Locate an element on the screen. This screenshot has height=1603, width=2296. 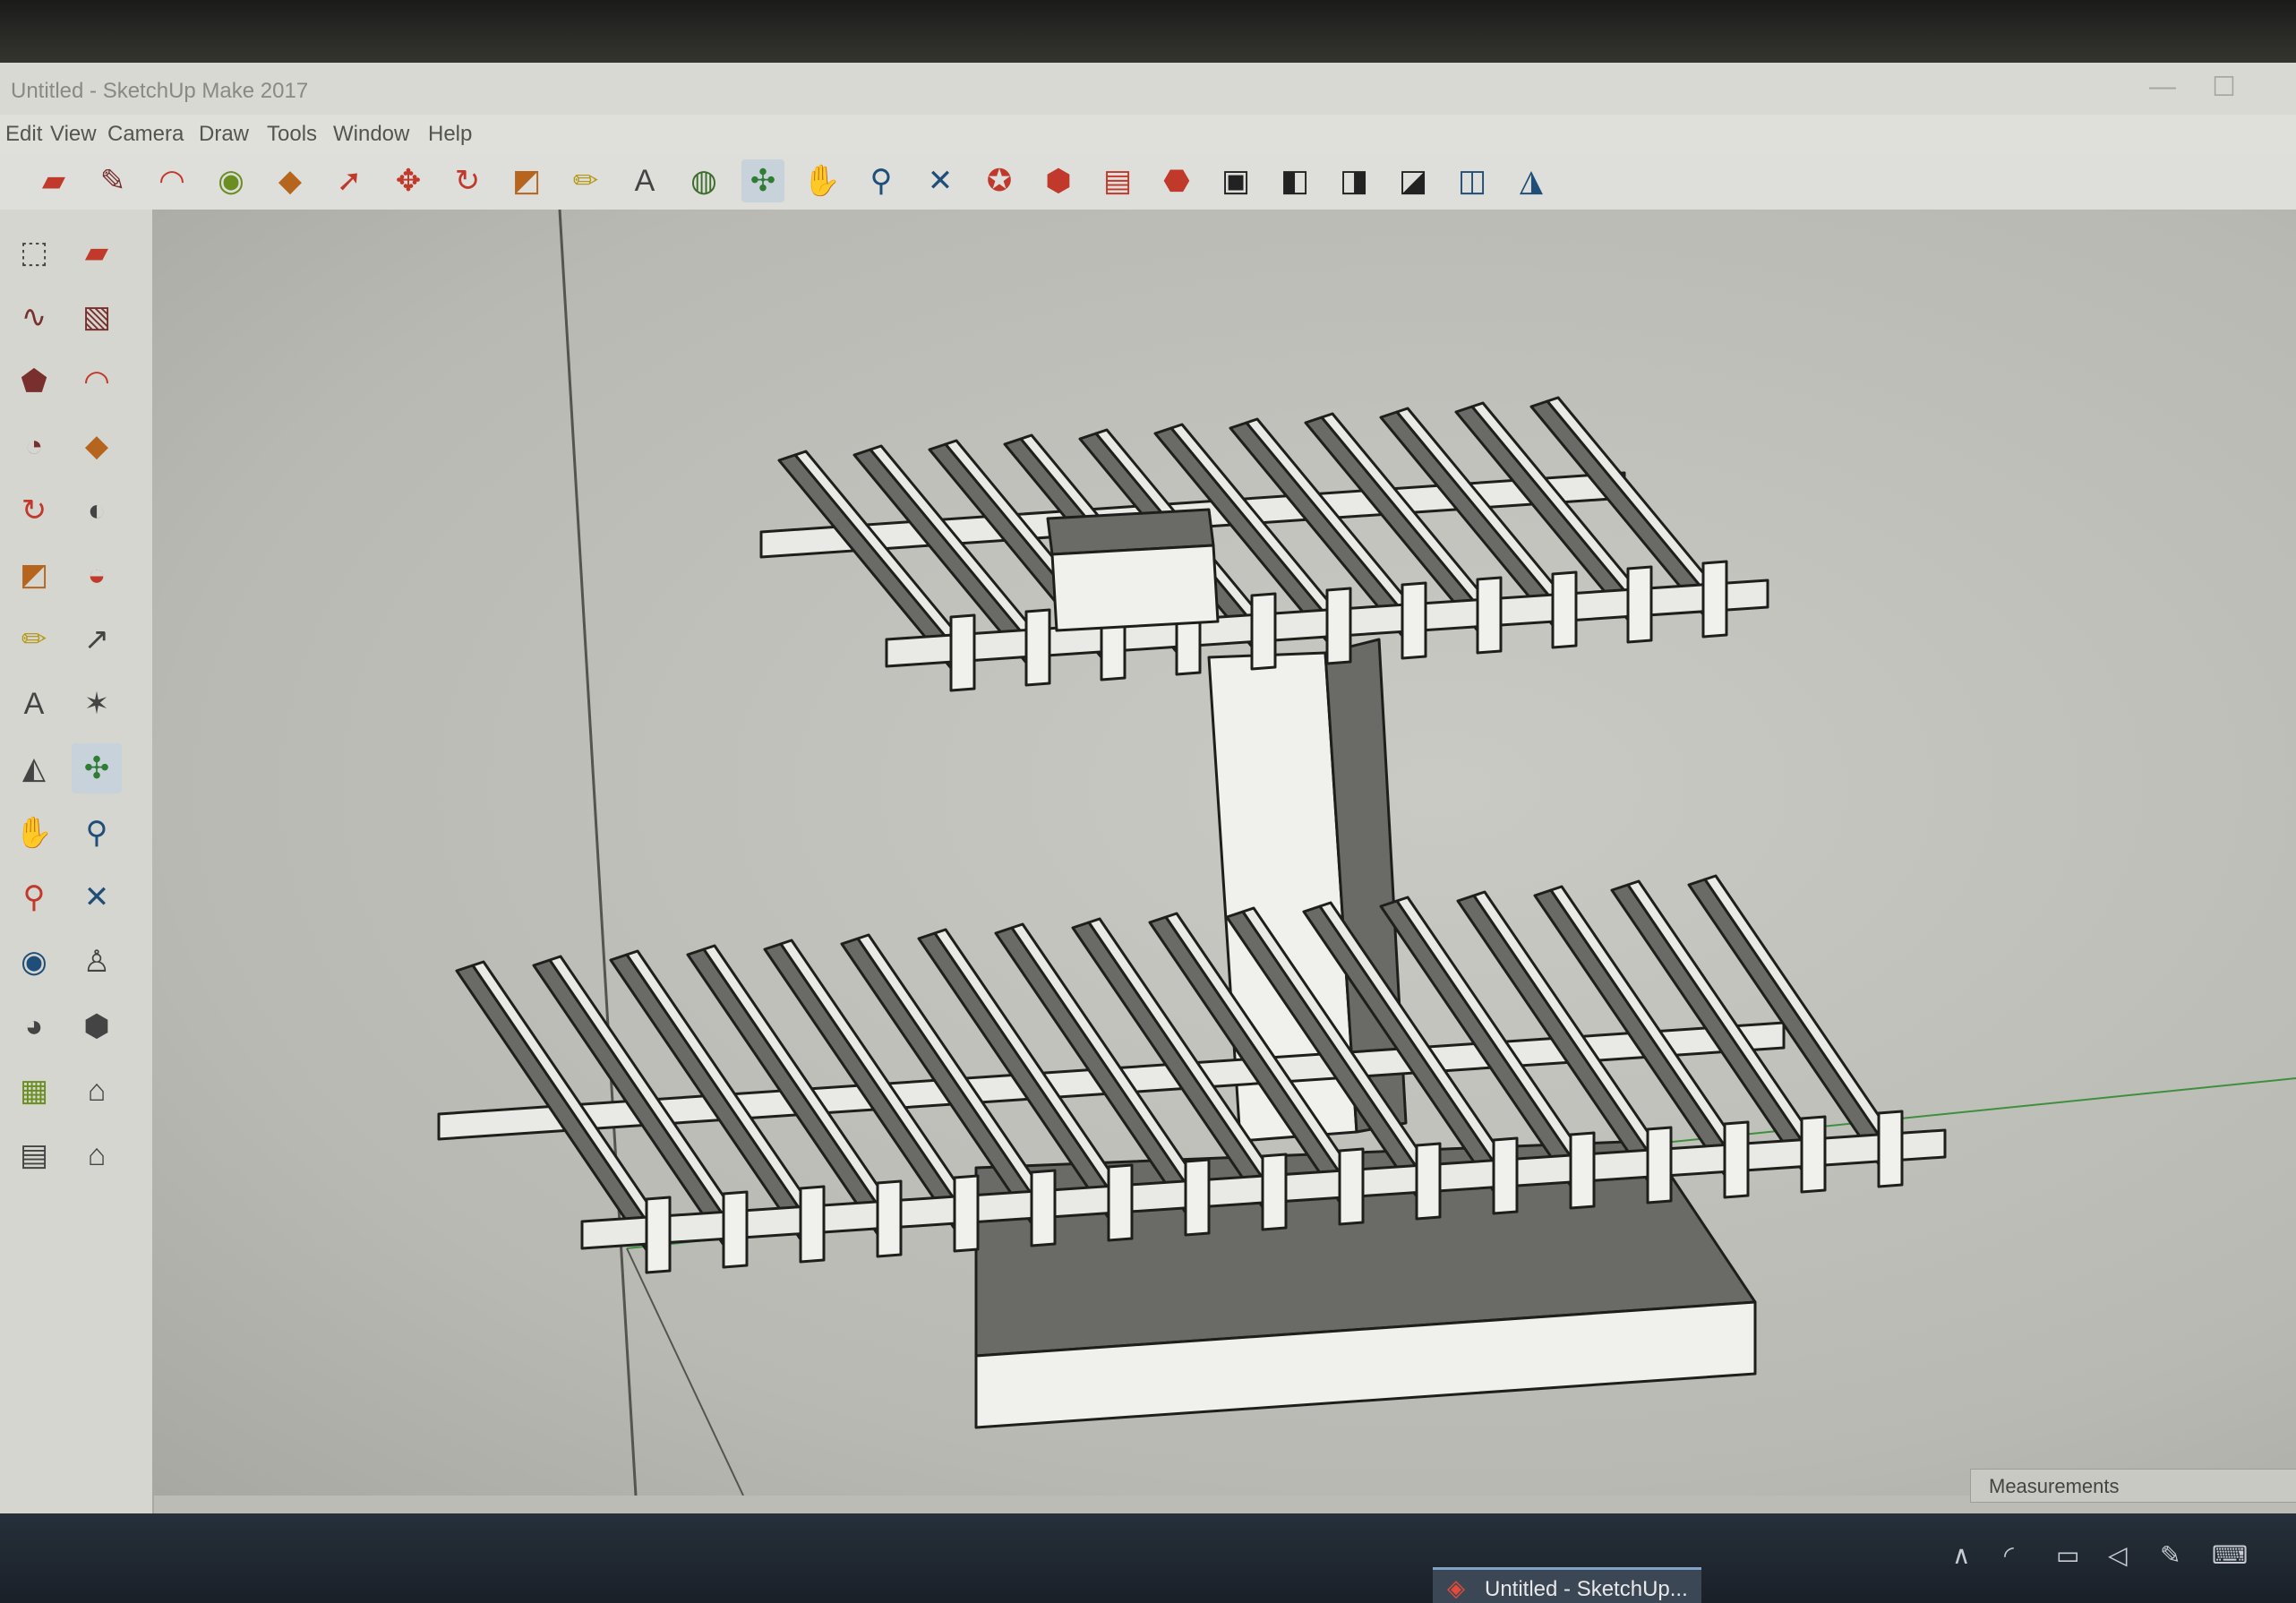
section-plane-icon: ◭ is located at coordinates (34, 768).